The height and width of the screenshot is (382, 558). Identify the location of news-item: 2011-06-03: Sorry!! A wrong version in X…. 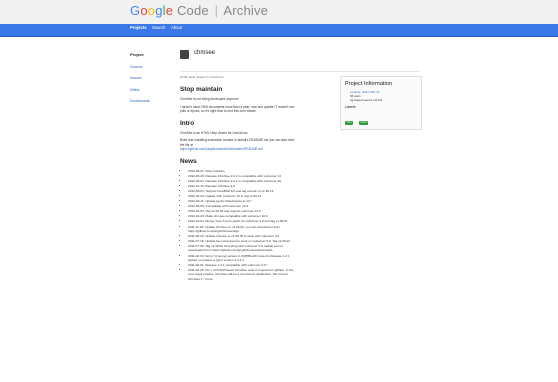
(243, 258).